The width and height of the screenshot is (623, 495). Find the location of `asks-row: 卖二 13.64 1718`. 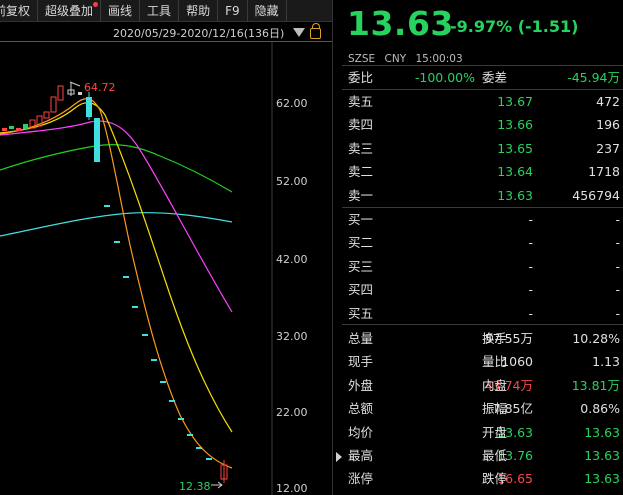

asks-row: 卖二 13.64 1718 is located at coordinates (482, 171).